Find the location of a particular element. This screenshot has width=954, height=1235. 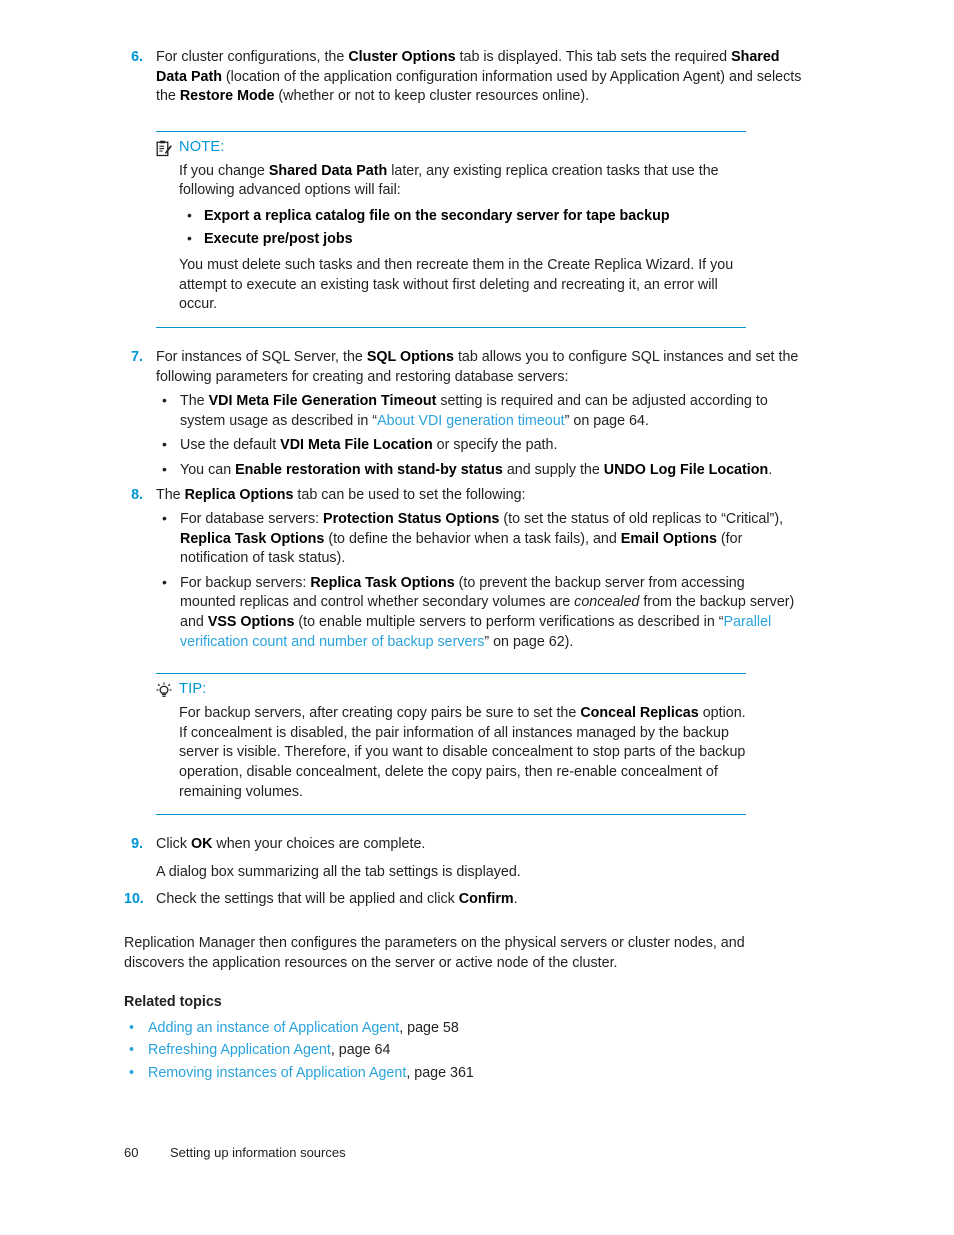

s8b1-i1: concealed is located at coordinates (607, 602).